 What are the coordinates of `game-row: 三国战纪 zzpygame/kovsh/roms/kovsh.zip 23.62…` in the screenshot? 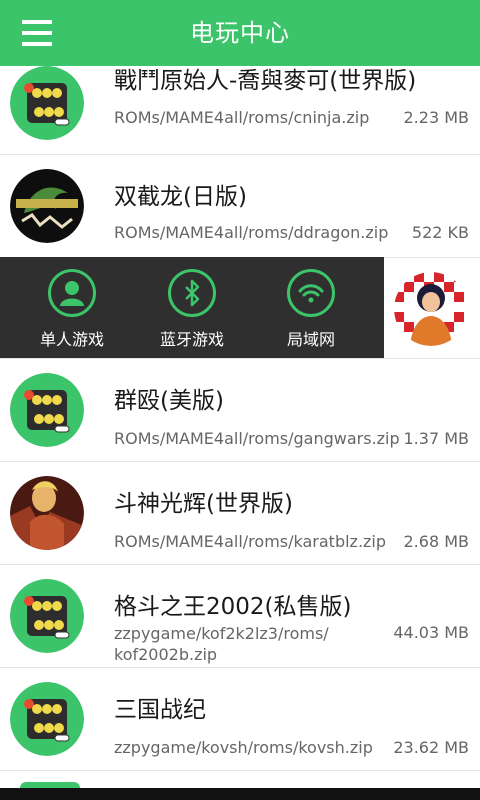 It's located at (240, 719).